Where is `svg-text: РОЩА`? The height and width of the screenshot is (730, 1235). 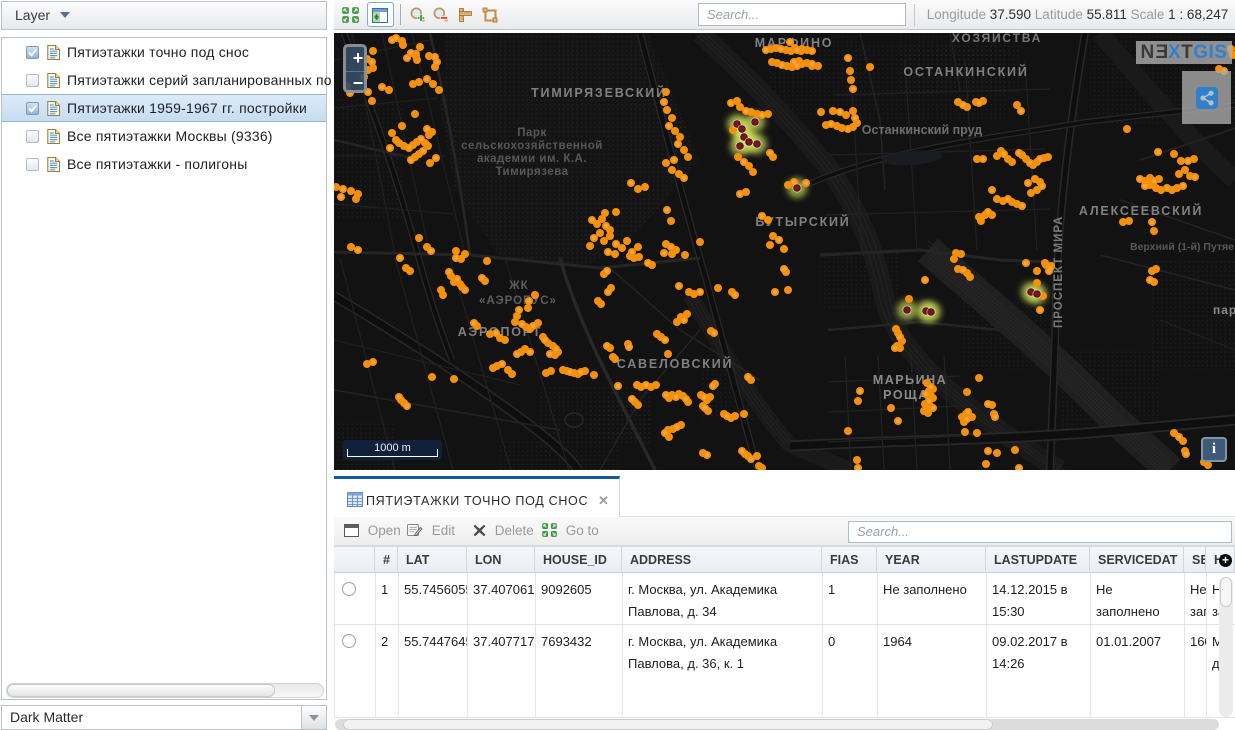
svg-text: РОЩА is located at coordinates (906, 395).